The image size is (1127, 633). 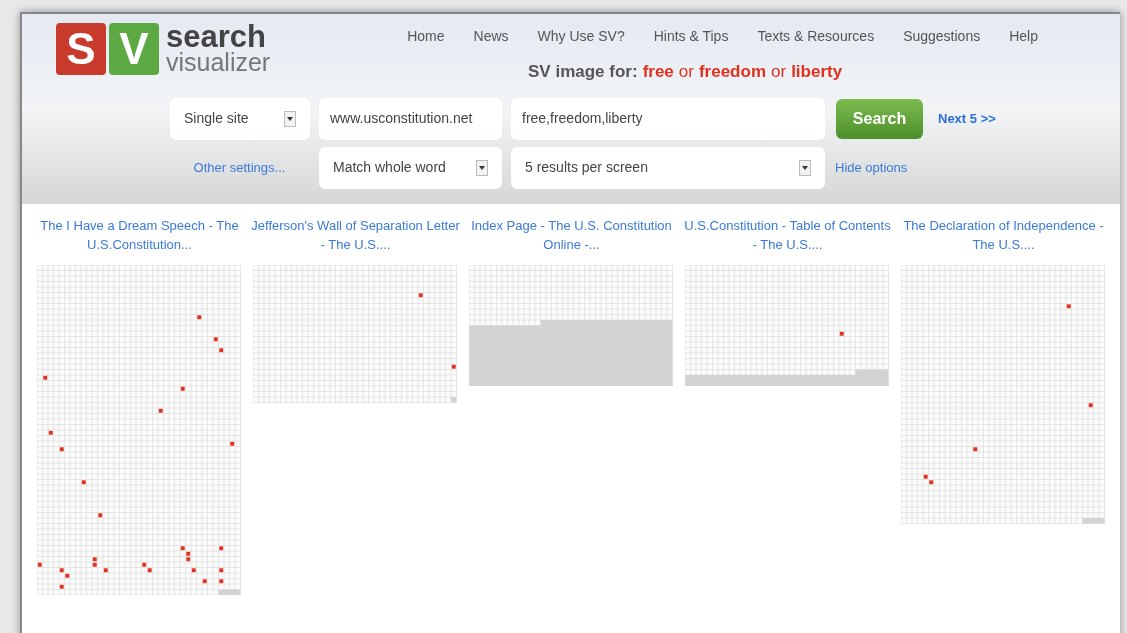 I want to click on nav-link: Suggestions, so click(x=942, y=36).